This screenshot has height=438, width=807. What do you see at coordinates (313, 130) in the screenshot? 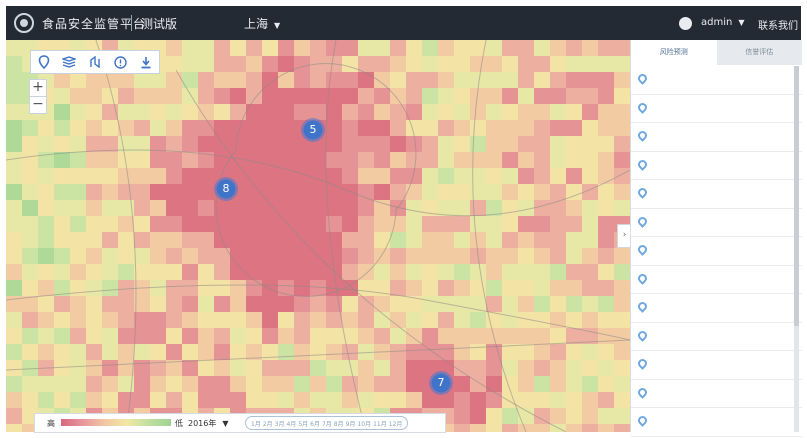
I see `cluster-marker: 5` at bounding box center [313, 130].